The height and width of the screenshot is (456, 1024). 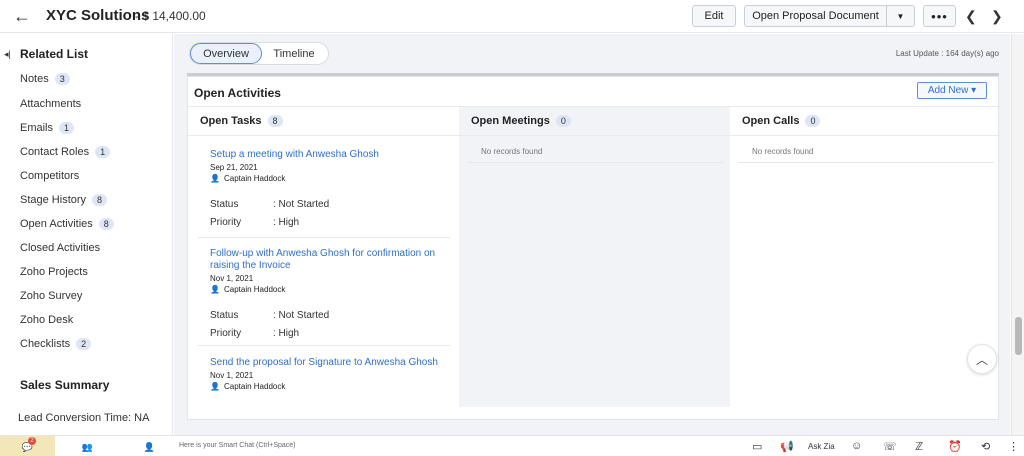 I want to click on count-badge: 1, so click(x=67, y=128).